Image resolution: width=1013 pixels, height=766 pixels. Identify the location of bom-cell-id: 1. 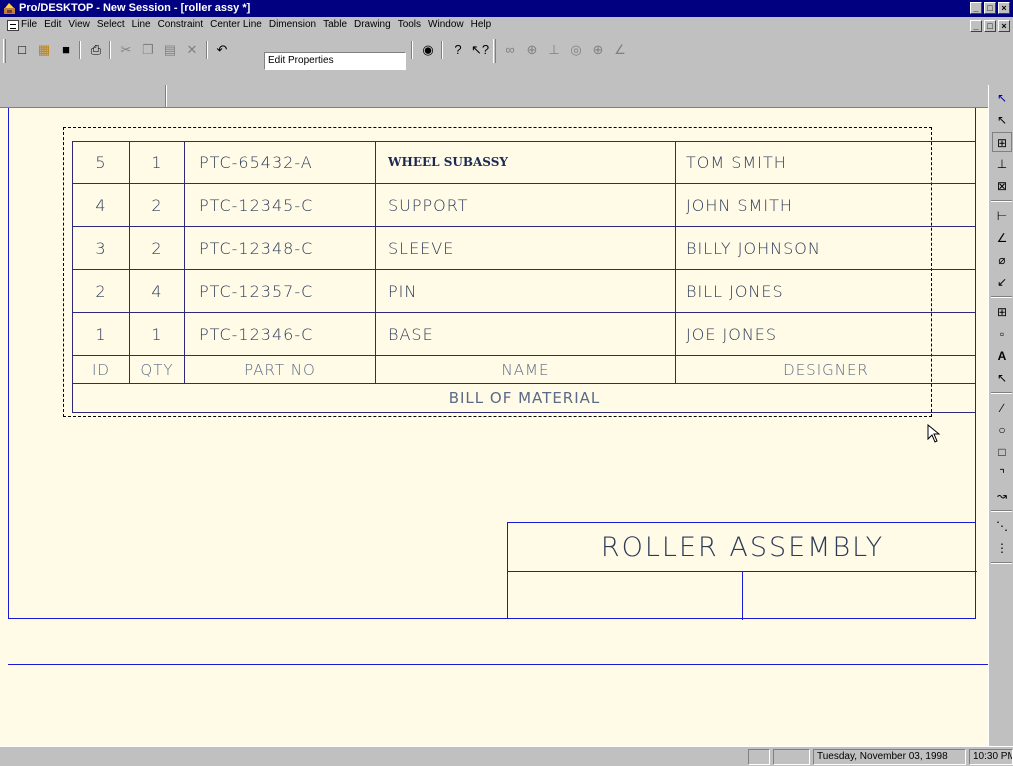
(100, 334).